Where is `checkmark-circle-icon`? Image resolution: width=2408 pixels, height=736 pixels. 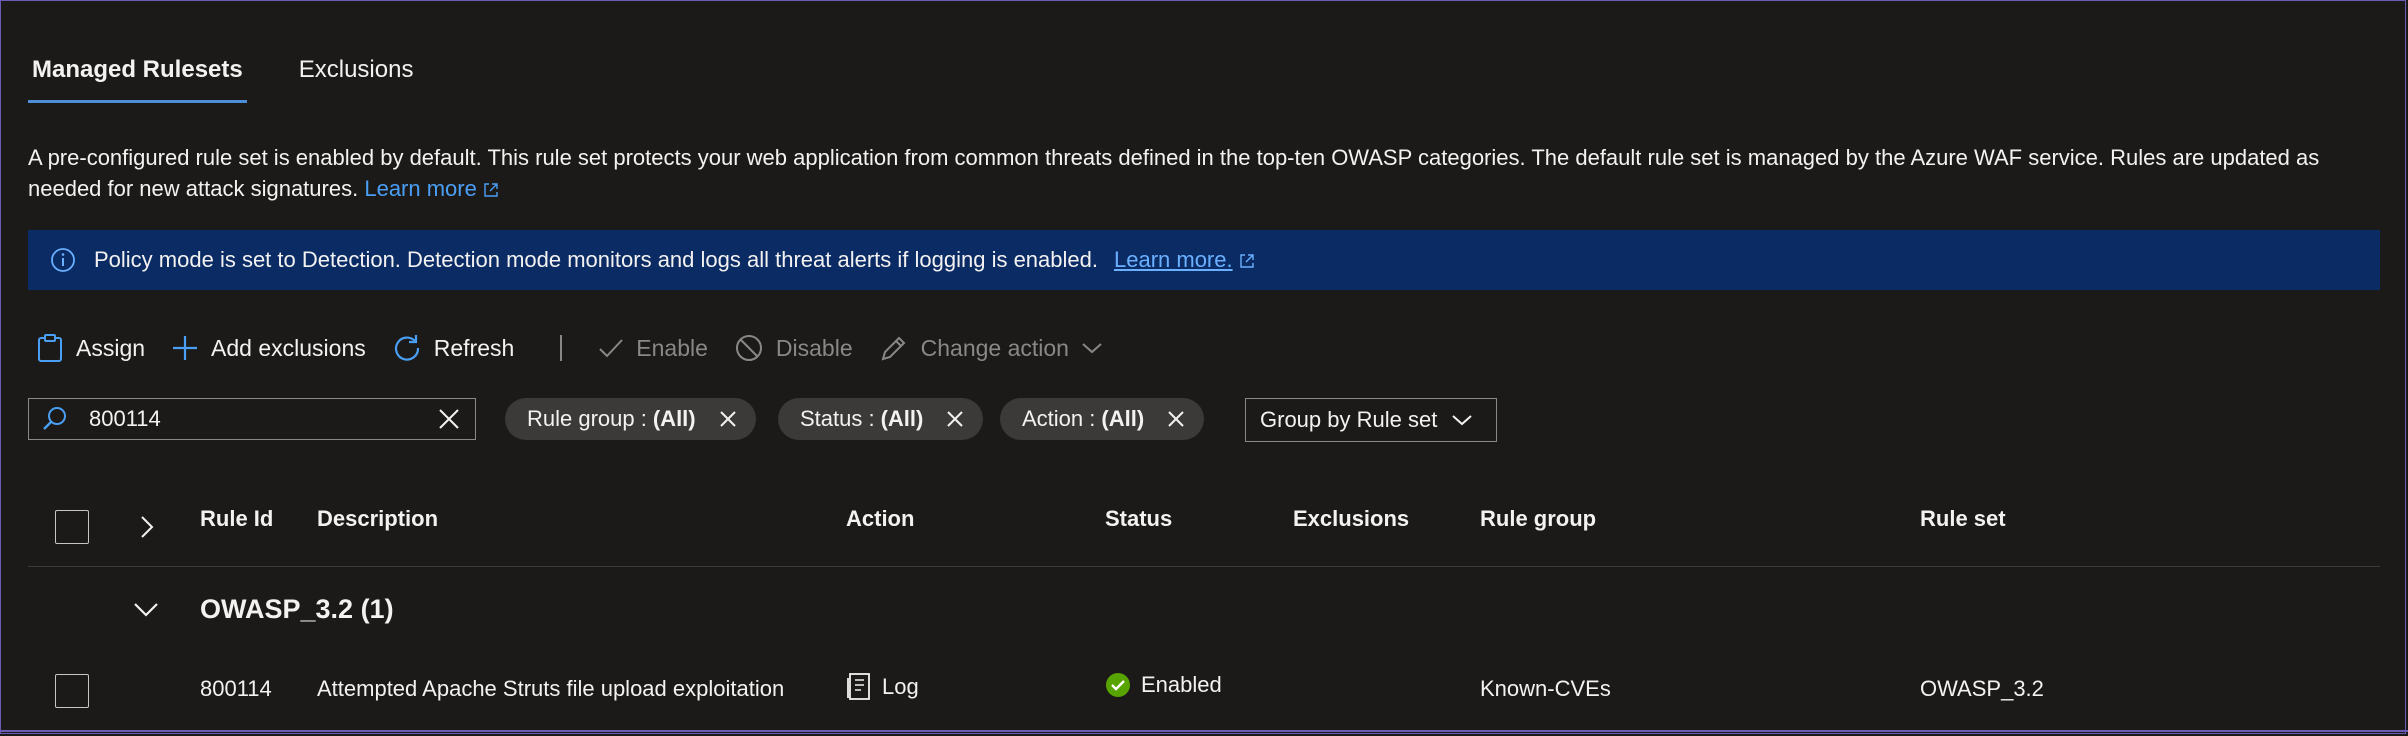
checkmark-circle-icon is located at coordinates (1118, 685).